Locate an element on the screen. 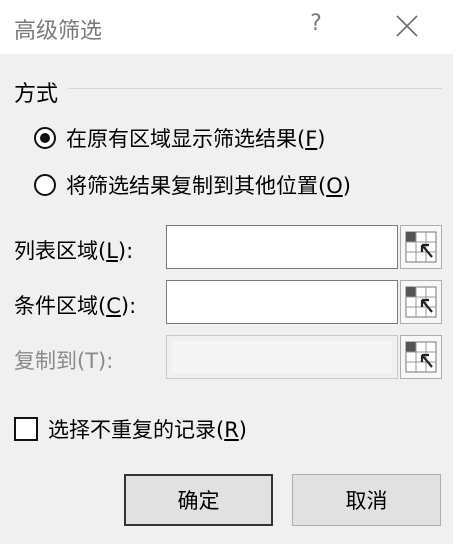  radio-label: 将筛选结果复制到其他位置(O) is located at coordinates (208, 186).